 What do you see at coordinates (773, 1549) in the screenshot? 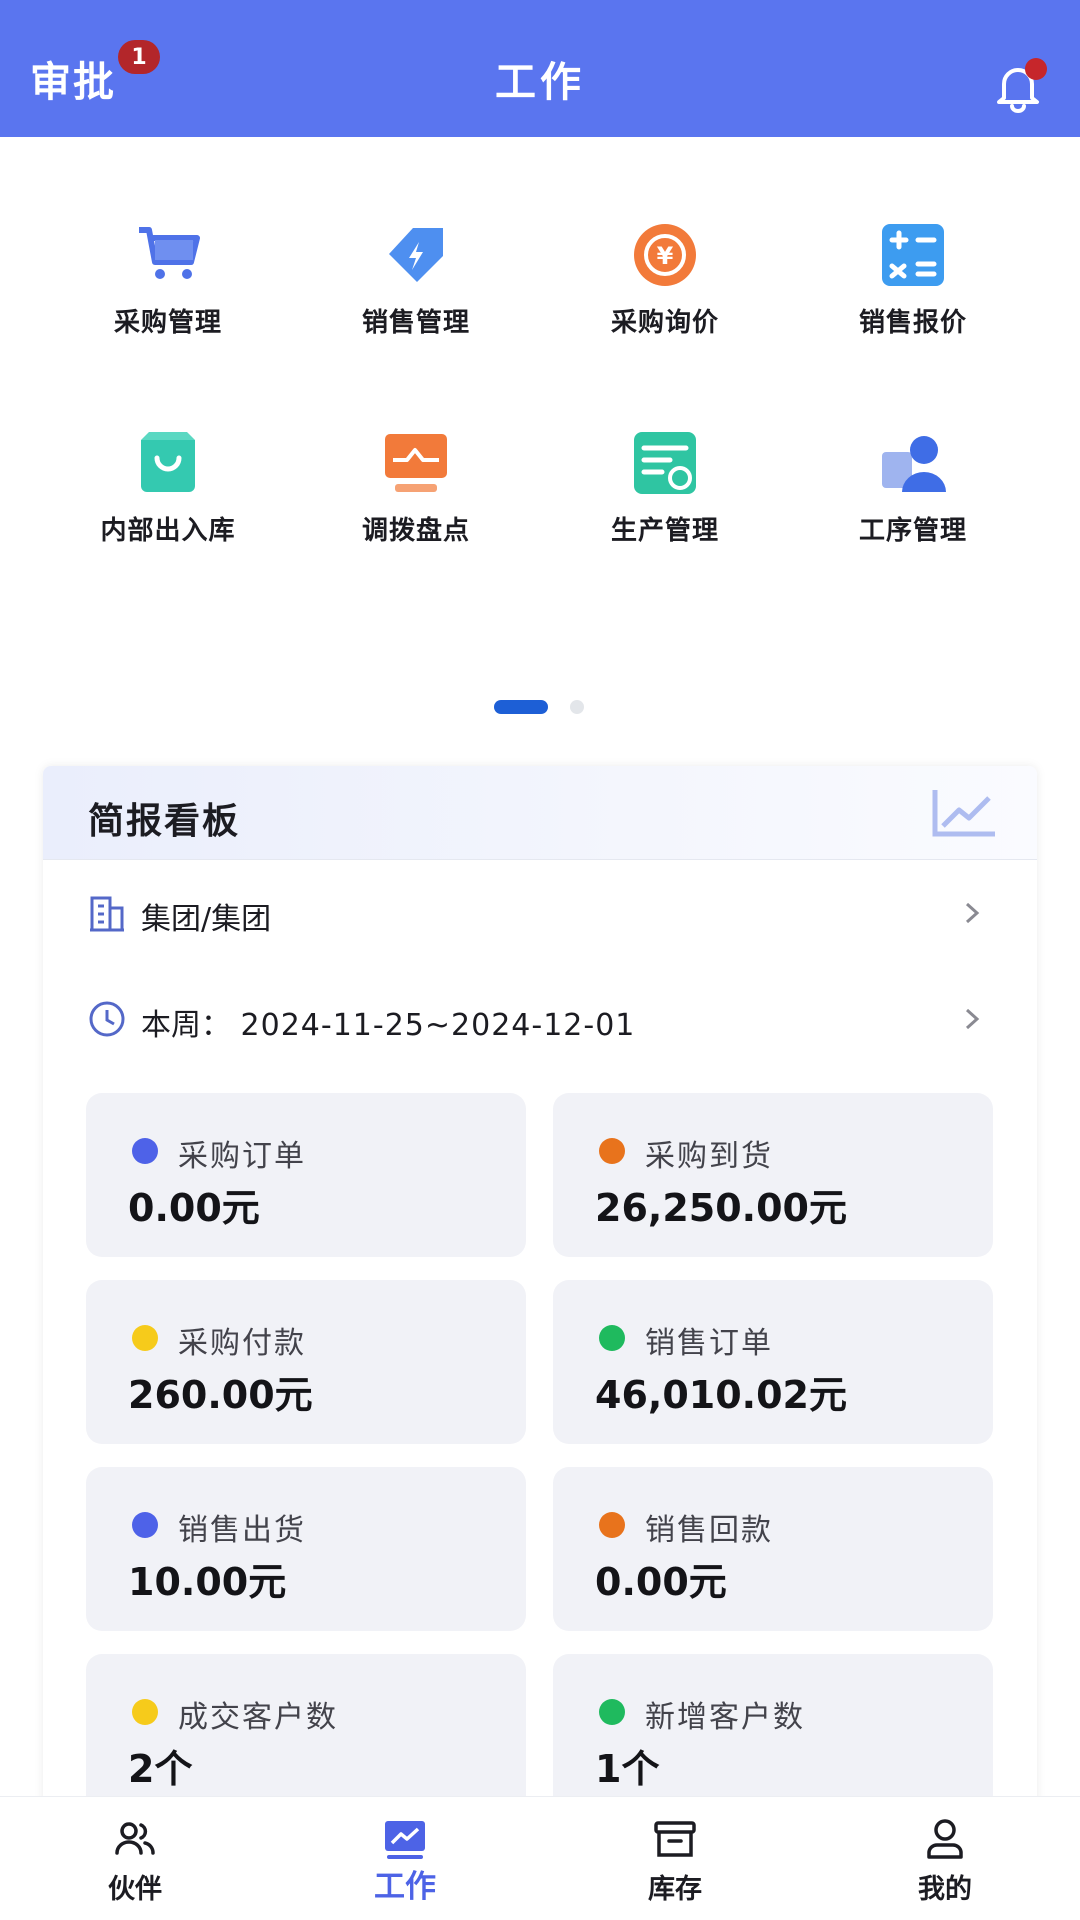
I see `stat-card: 销售回款 0.00元` at bounding box center [773, 1549].